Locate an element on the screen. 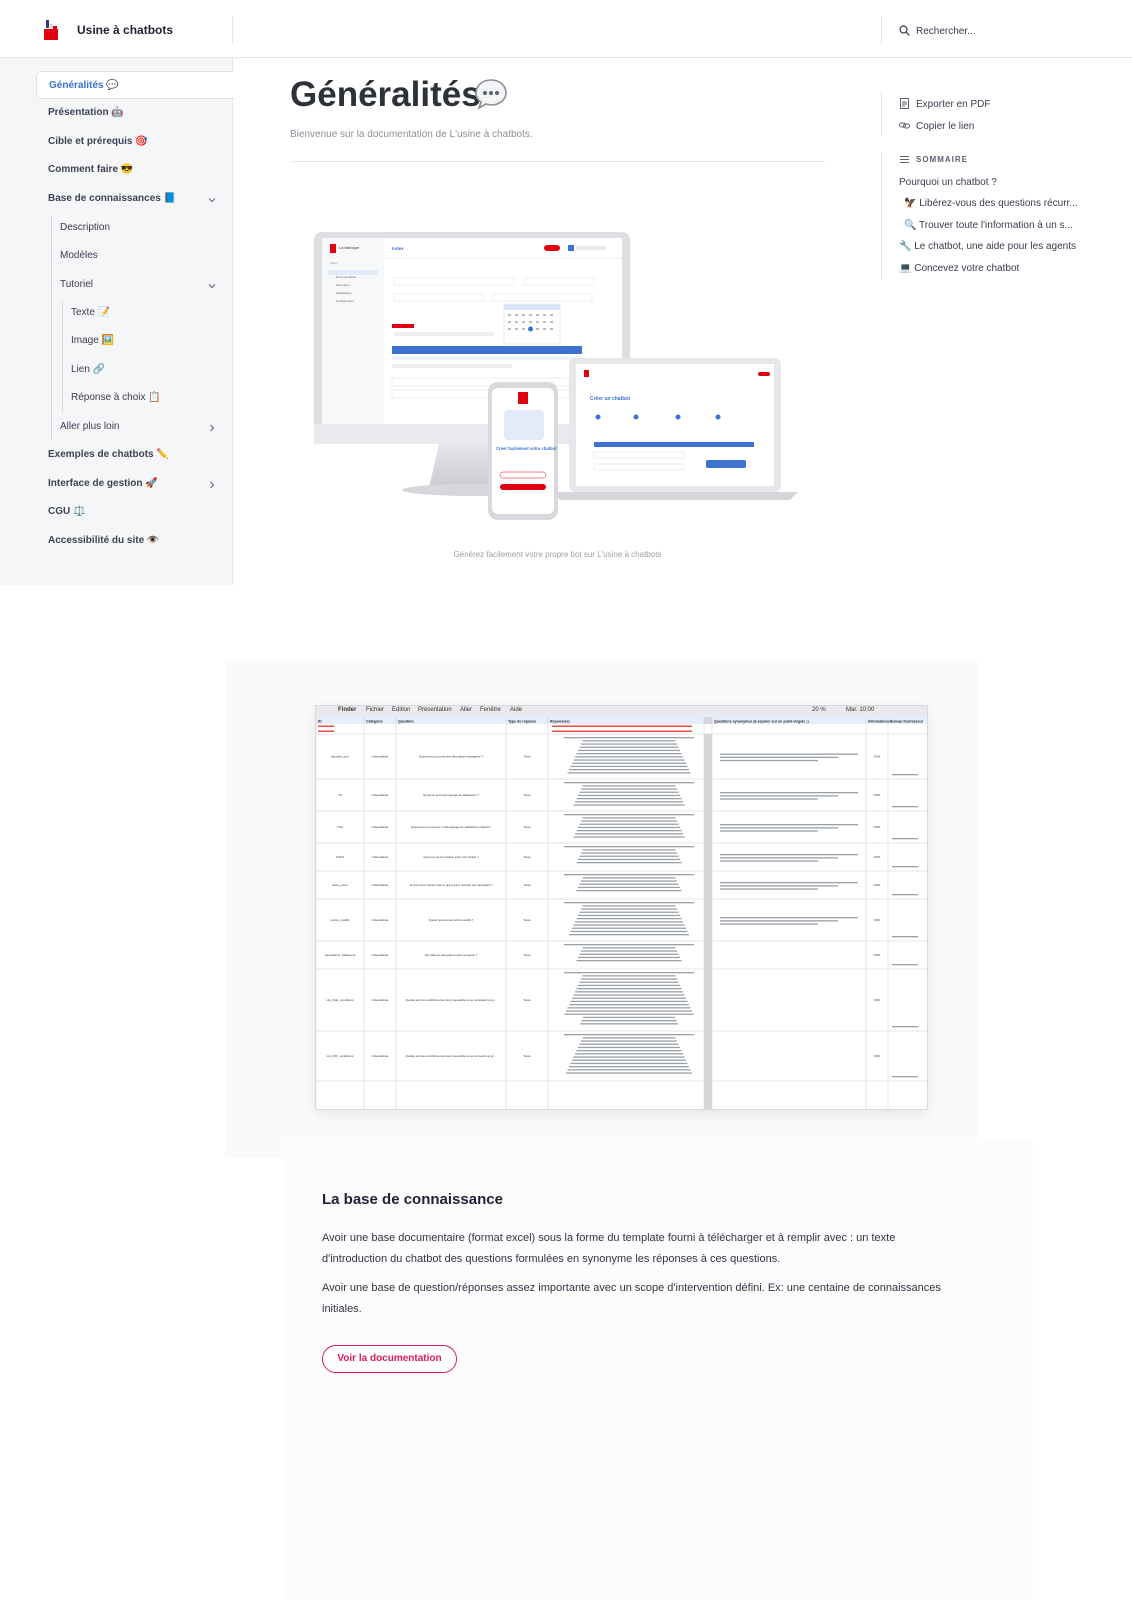 The height and width of the screenshot is (1600, 1132). sidebar-item-lien: Lien 🔗 is located at coordinates (88, 370).